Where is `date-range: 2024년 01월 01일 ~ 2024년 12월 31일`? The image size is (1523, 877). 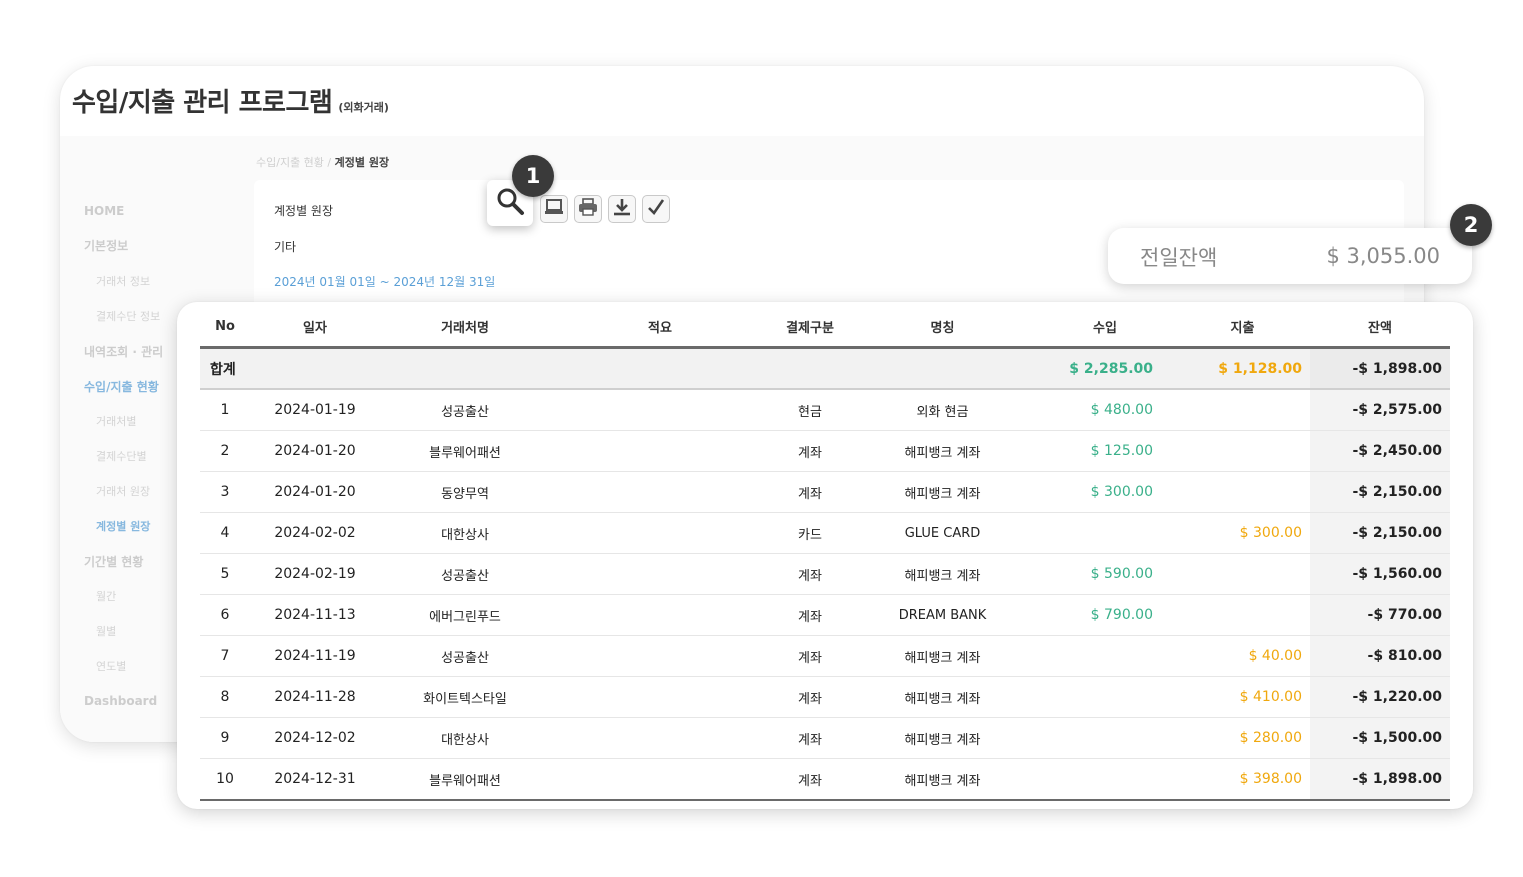
date-range: 2024년 01월 01일 ~ 2024년 12월 31일 is located at coordinates (384, 281).